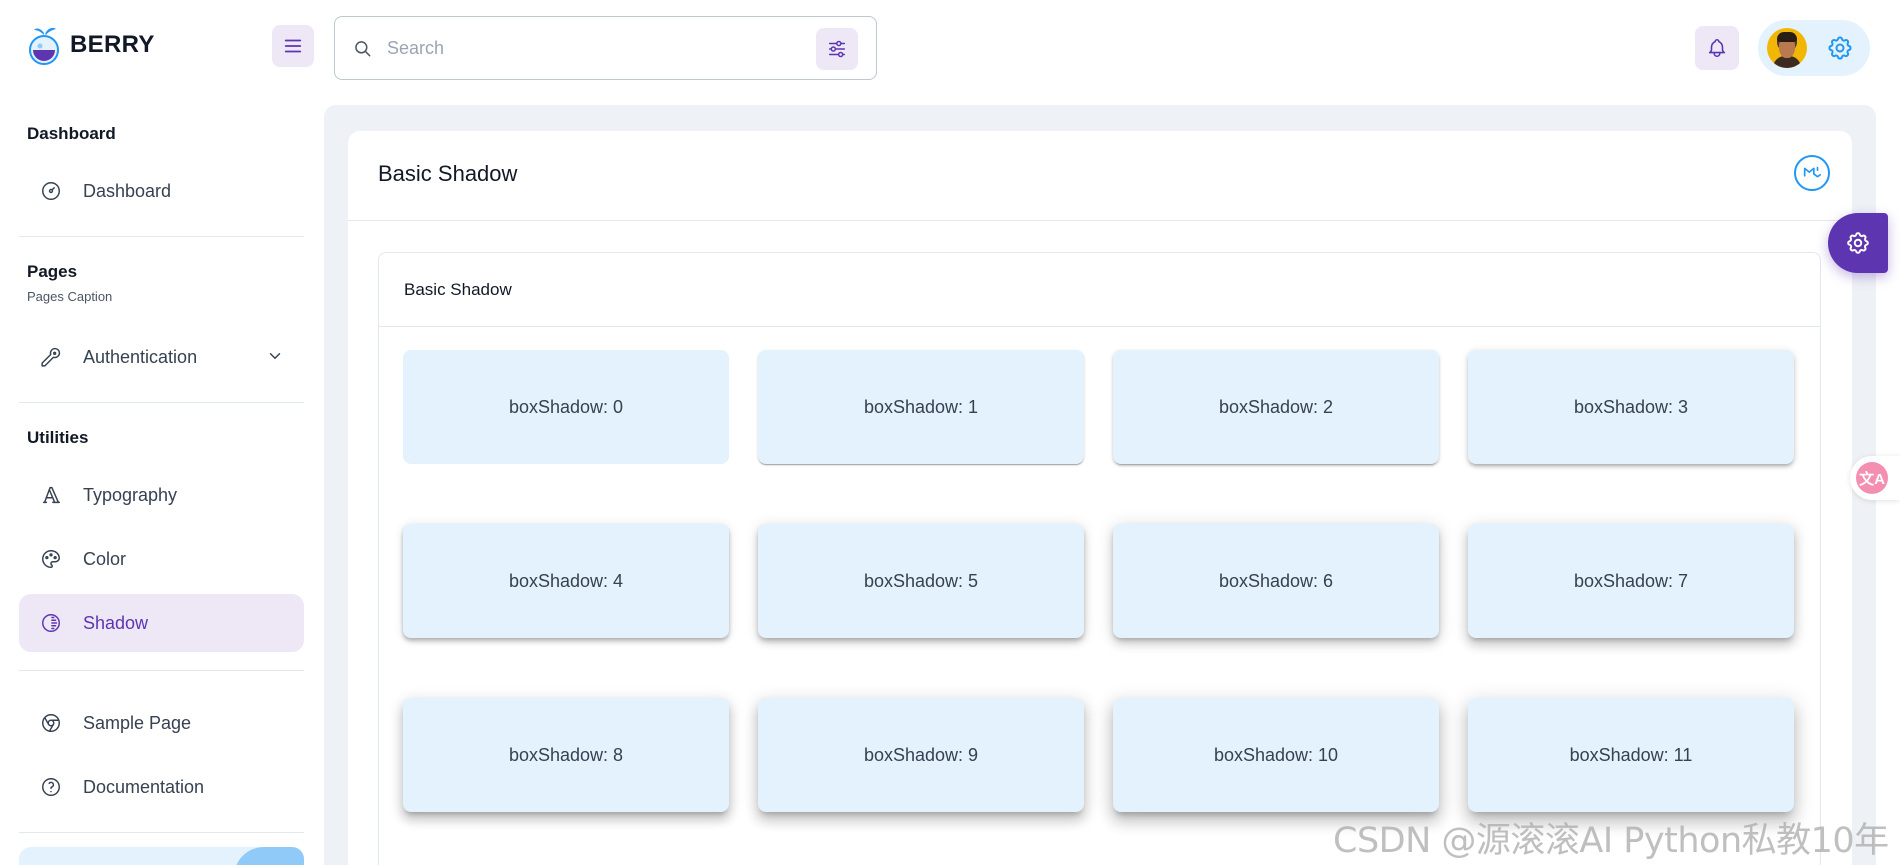  I want to click on section-title: Basic Shadow, so click(458, 289).